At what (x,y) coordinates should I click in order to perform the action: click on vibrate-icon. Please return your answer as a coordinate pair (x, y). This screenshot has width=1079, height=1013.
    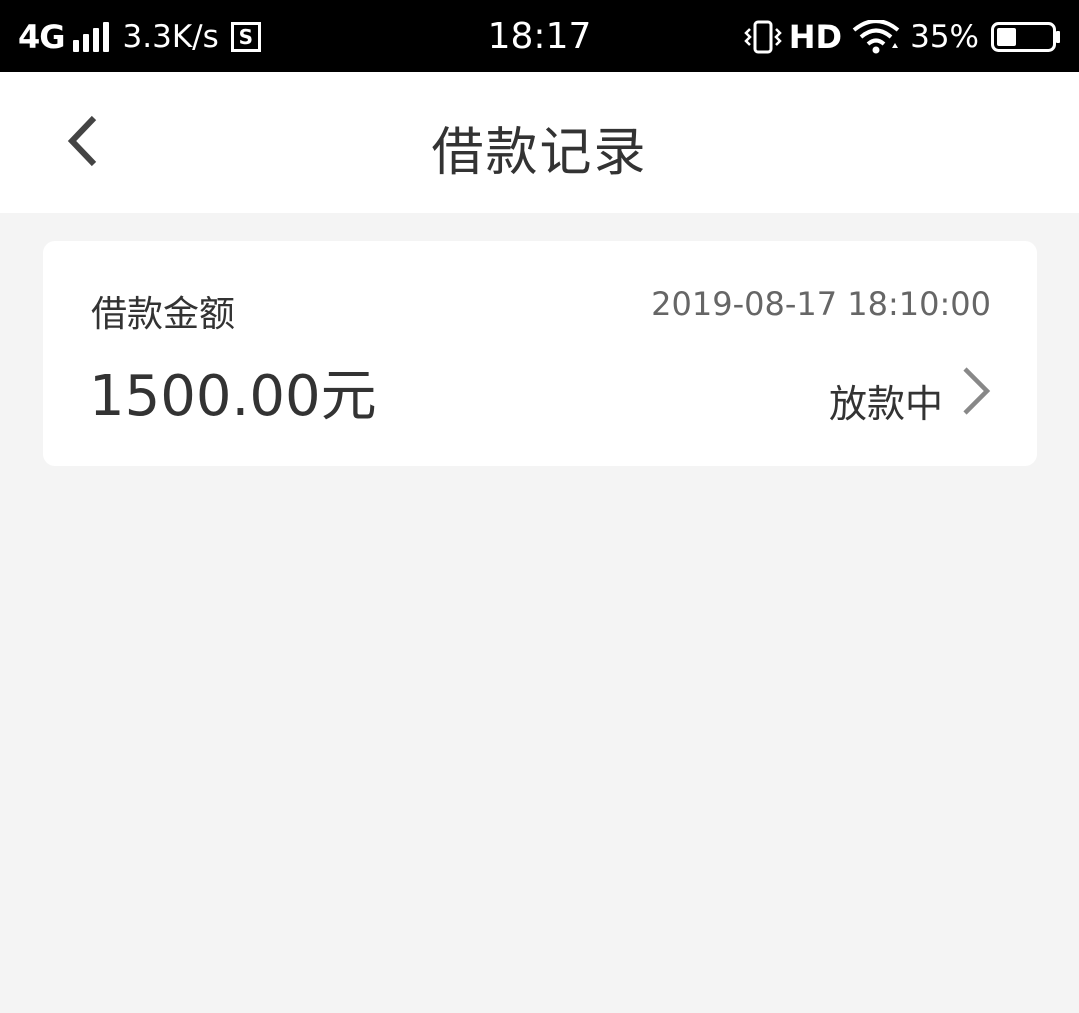
    Looking at the image, I should click on (762, 37).